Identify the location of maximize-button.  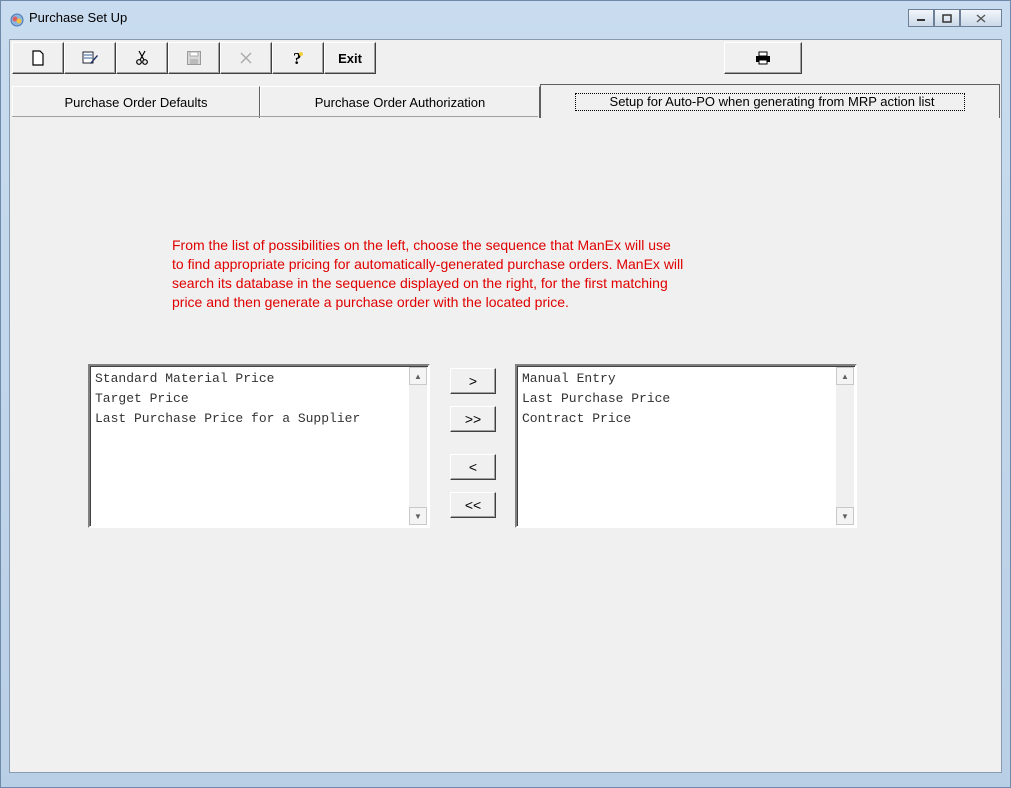
(947, 18).